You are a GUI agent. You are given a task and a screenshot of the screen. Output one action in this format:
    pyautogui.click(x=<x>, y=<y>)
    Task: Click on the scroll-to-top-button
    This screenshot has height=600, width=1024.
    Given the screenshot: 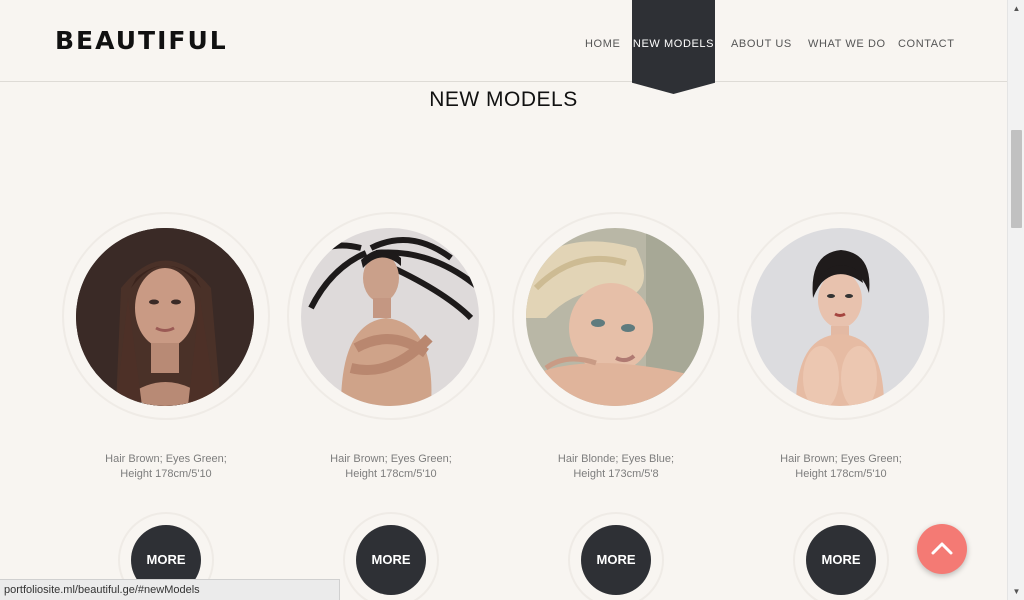 What is the action you would take?
    pyautogui.click(x=942, y=549)
    